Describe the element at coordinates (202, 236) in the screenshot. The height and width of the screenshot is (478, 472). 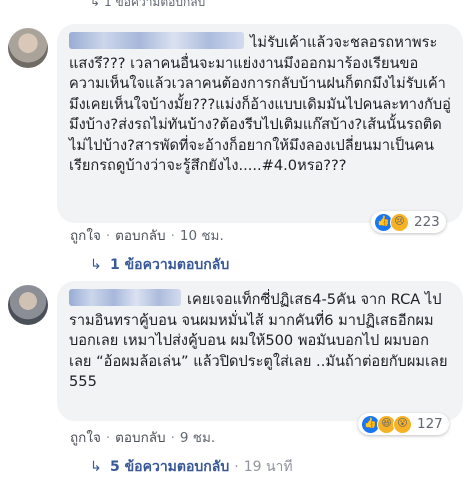
I see `timestamp: 10 ชม.` at that location.